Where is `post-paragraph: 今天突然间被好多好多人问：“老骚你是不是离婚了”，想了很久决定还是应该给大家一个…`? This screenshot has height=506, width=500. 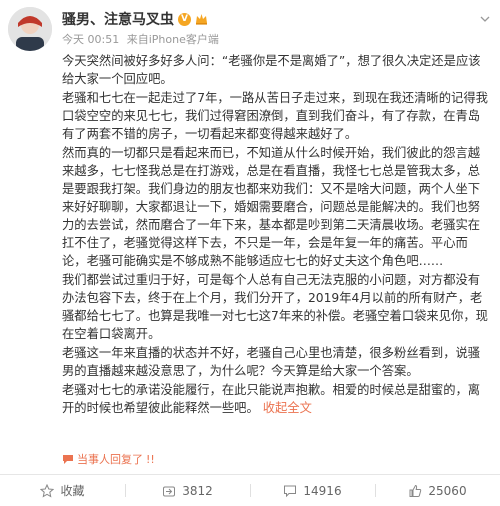
post-paragraph: 今天突然间被好多好多人问：“老骚你是不是离婚了”，想了很久决定还是应该给大家一个… is located at coordinates (271, 70).